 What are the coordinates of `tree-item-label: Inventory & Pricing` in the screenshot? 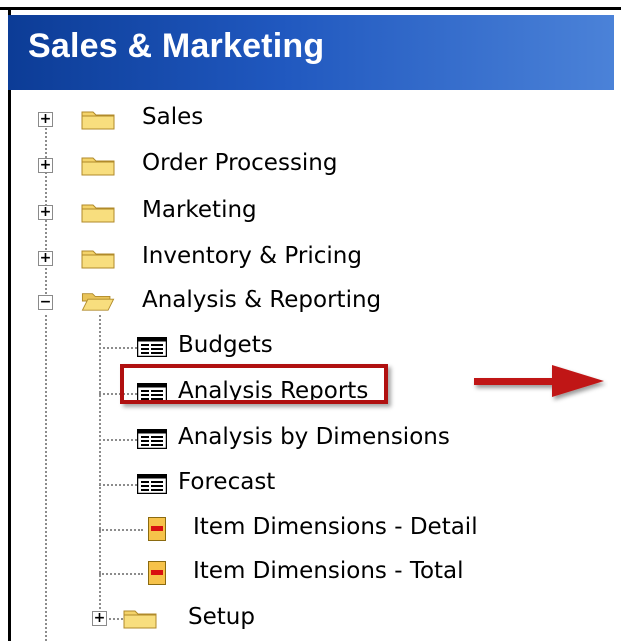 It's located at (252, 256).